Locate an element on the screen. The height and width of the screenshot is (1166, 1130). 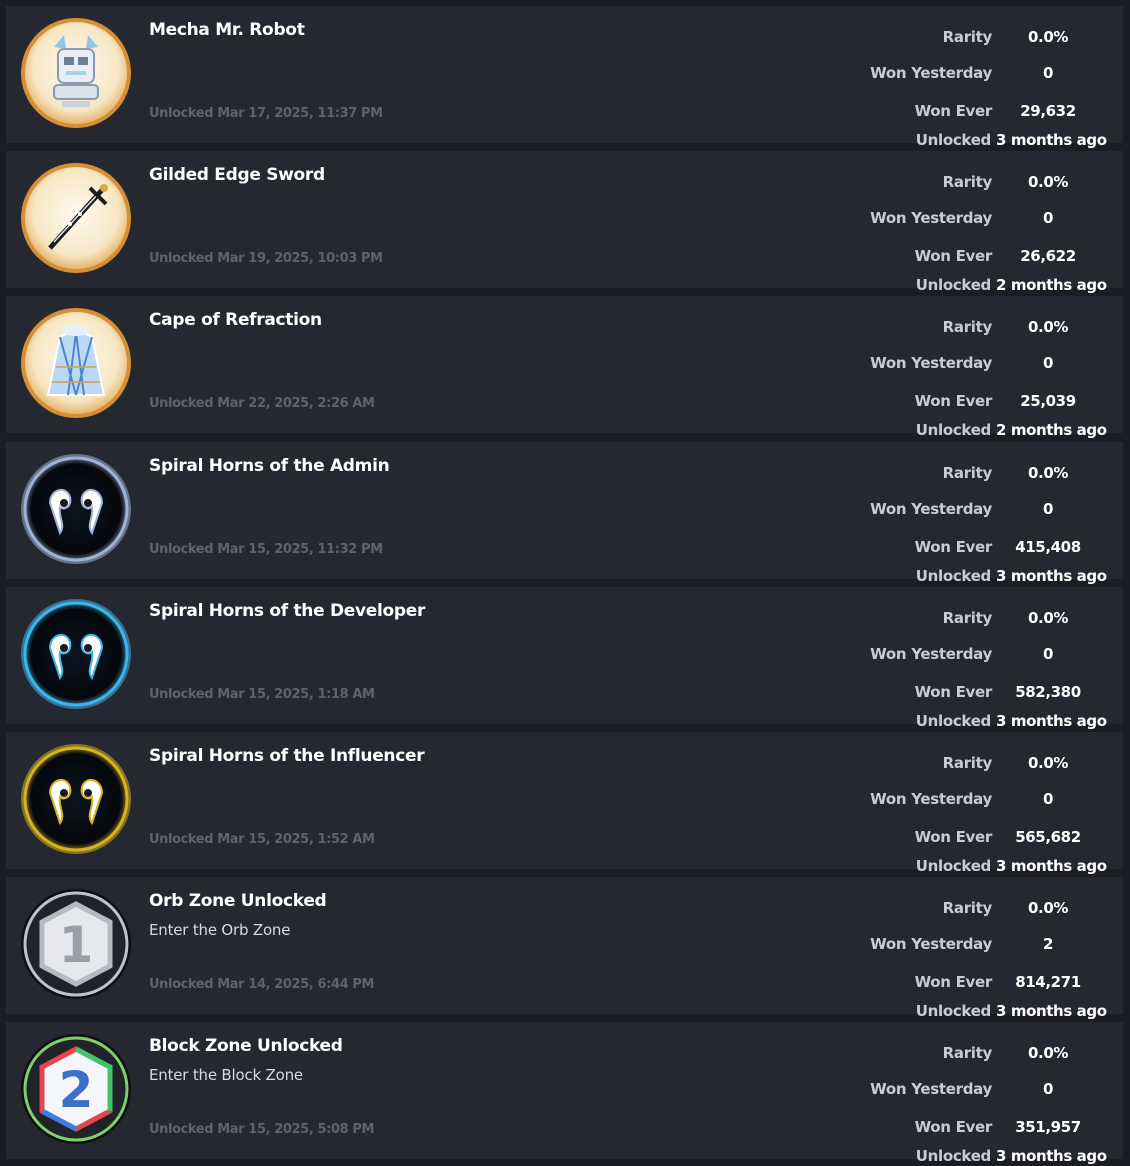
won-ever-value: 351,957 is located at coordinates (1048, 1127).